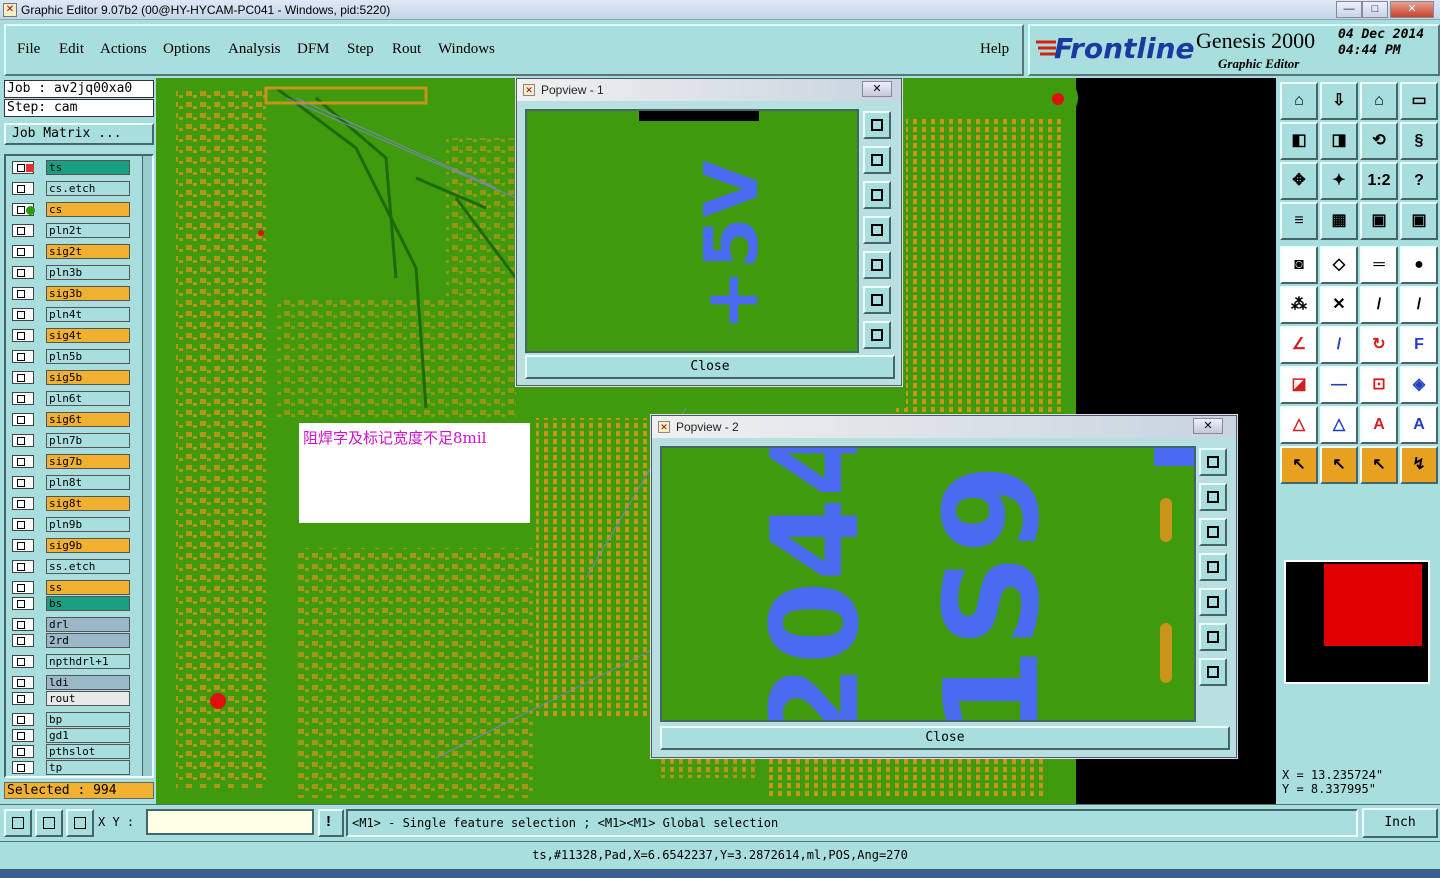 The image size is (1440, 878). What do you see at coordinates (1339, 181) in the screenshot?
I see `center-icon: ✦` at bounding box center [1339, 181].